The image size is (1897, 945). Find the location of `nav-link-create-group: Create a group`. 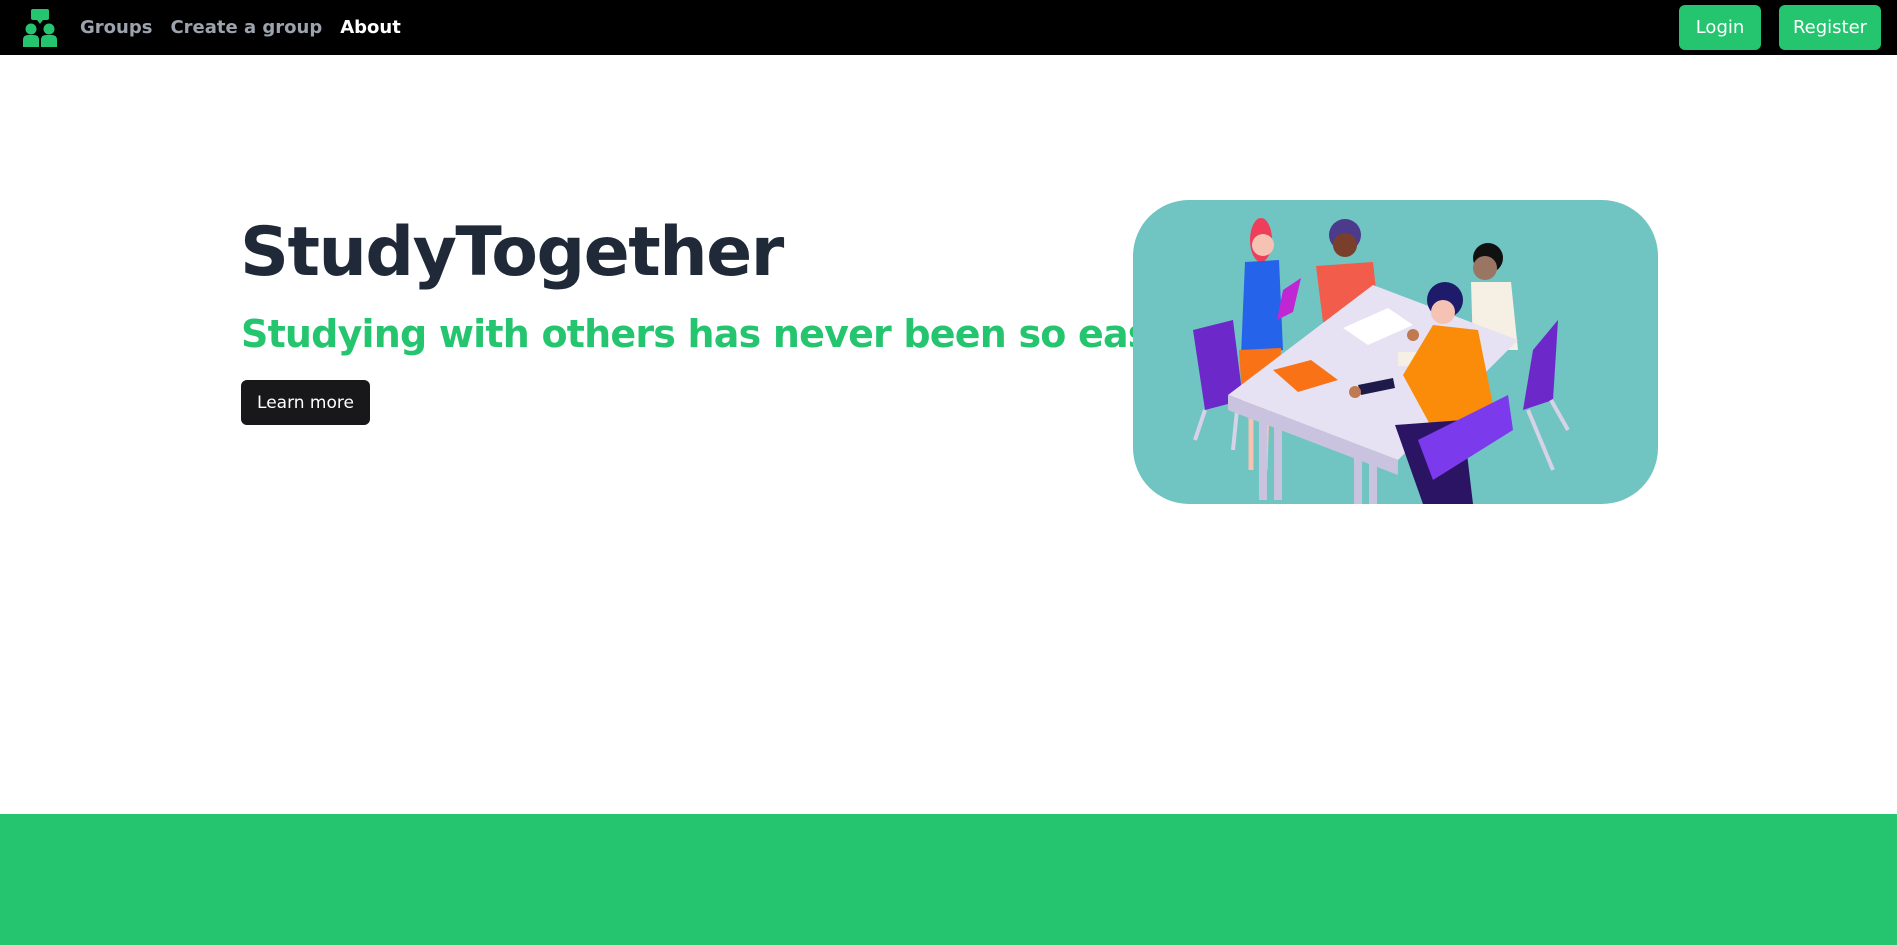

nav-link-create-group: Create a group is located at coordinates (246, 27).